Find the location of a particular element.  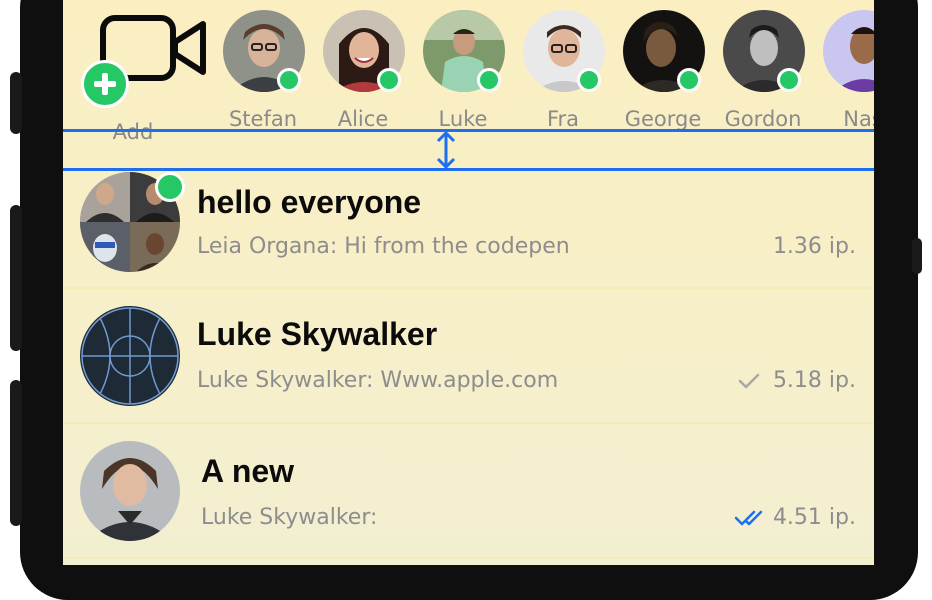

story-gordon: Gordon is located at coordinates (763, 72).